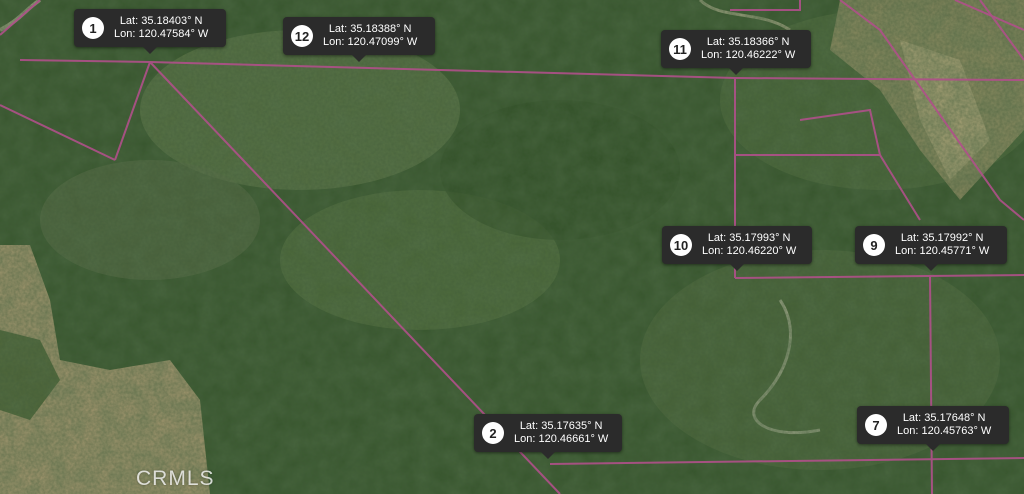 This screenshot has width=1024, height=494. What do you see at coordinates (749, 238) in the screenshot?
I see `marker-latitude: Lat: 35.17993° N` at bounding box center [749, 238].